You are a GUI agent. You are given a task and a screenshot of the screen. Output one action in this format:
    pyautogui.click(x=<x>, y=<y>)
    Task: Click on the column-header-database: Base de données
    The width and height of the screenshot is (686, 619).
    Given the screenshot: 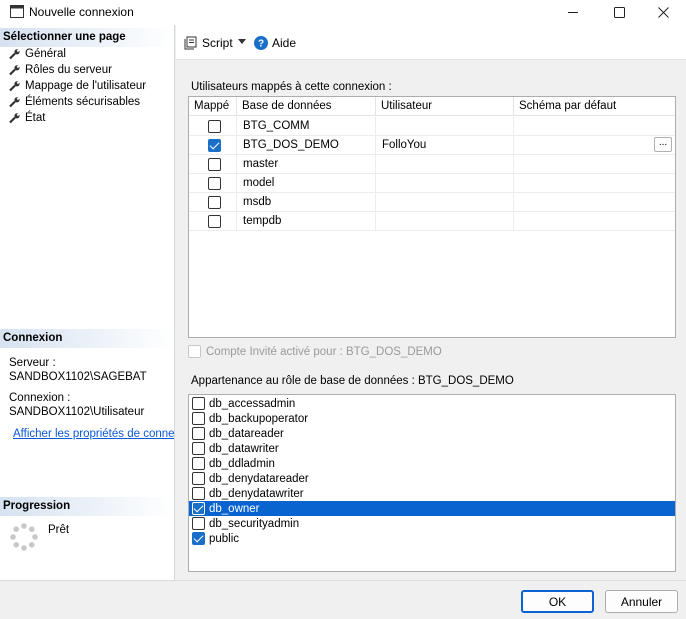 What is the action you would take?
    pyautogui.click(x=306, y=106)
    